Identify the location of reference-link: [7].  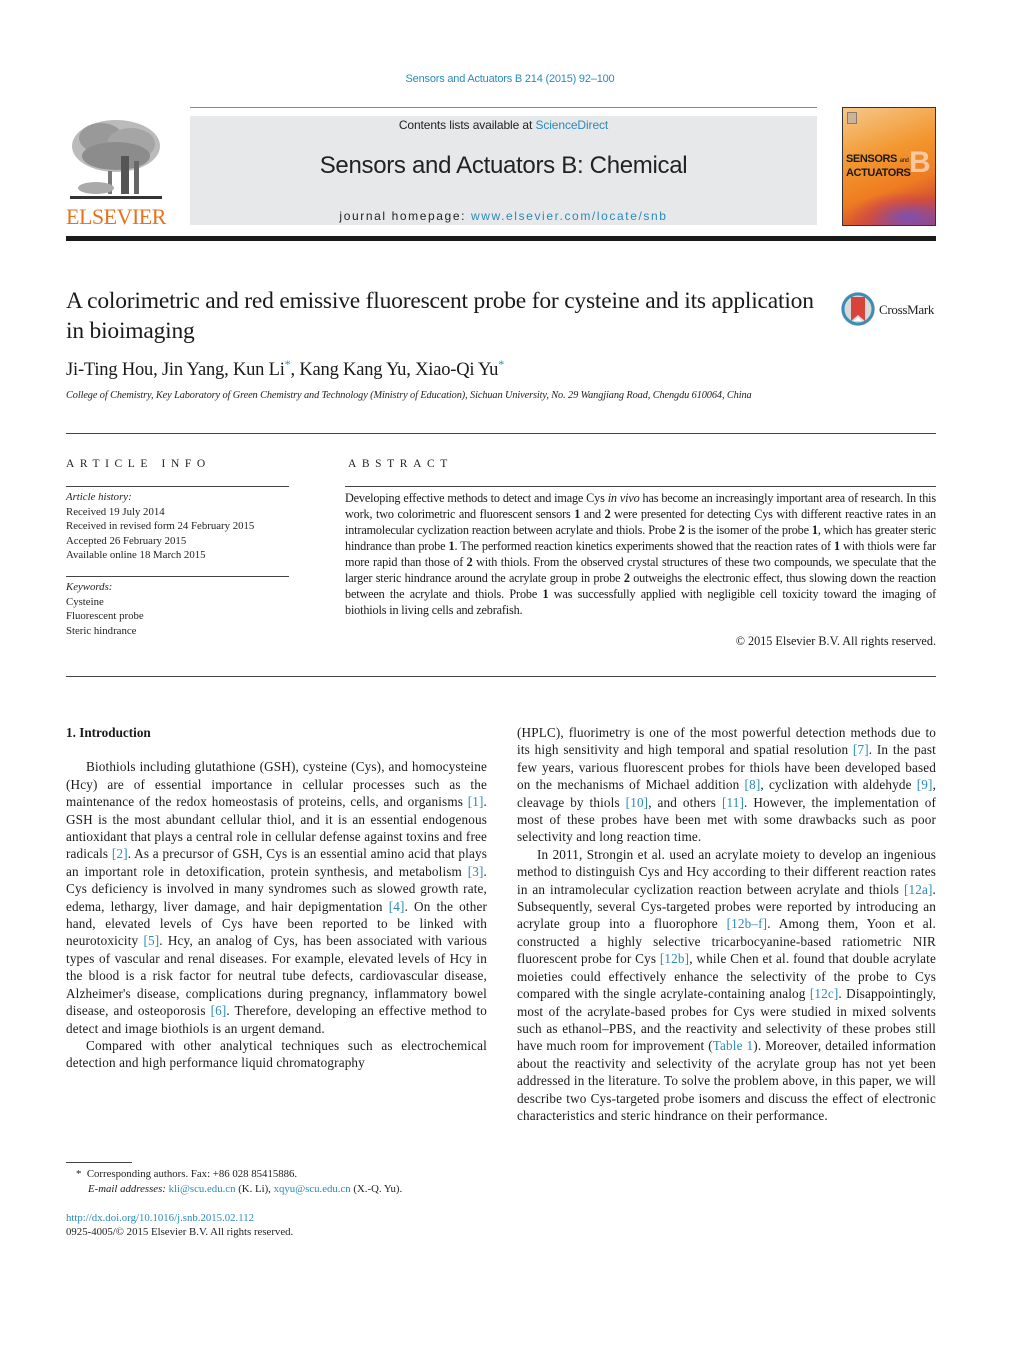
(861, 749).